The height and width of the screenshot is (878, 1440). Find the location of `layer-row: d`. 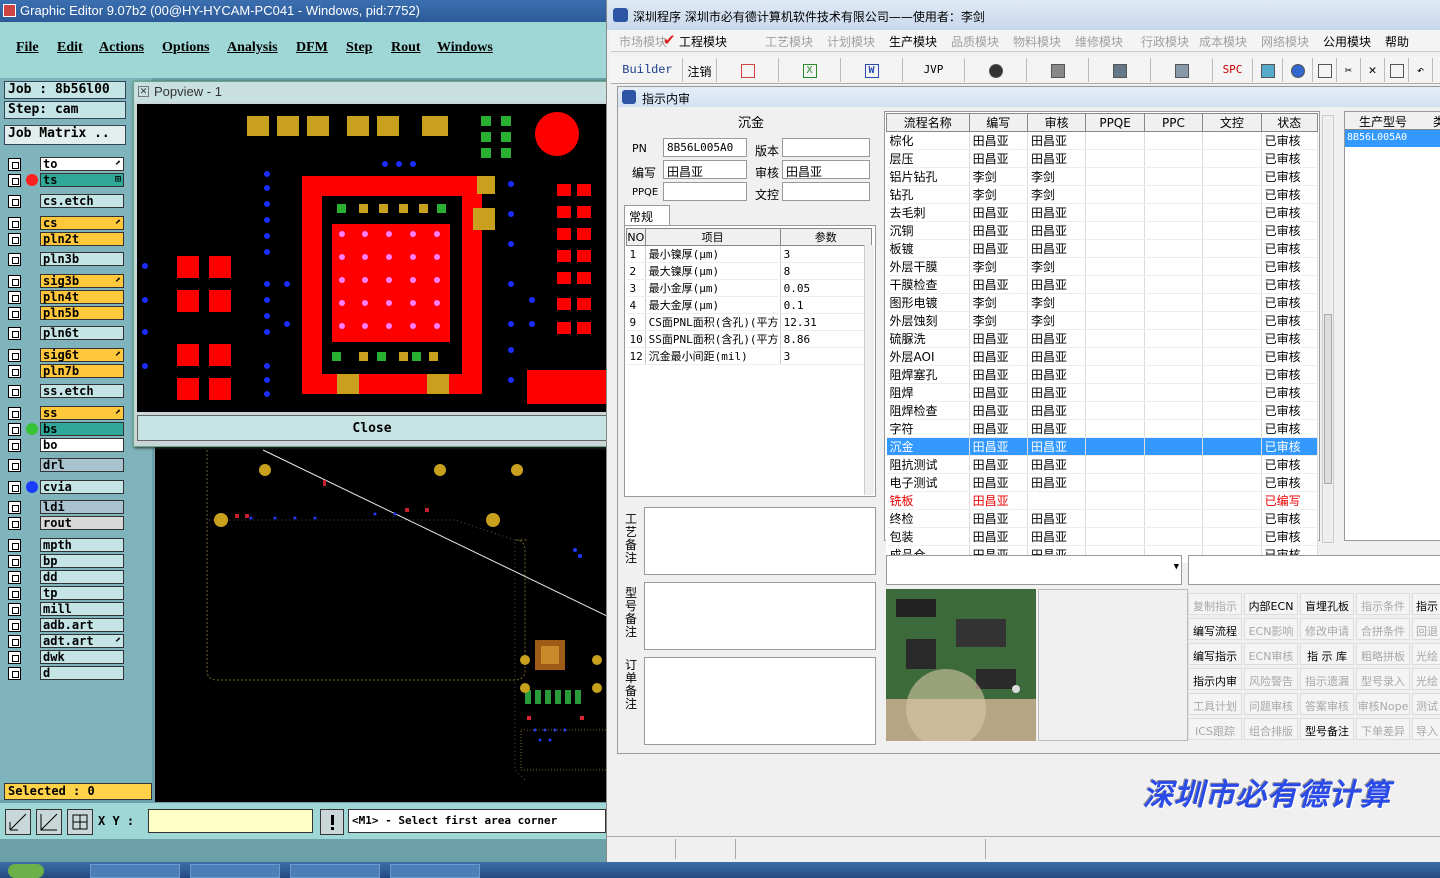

layer-row: d is located at coordinates (65, 673).